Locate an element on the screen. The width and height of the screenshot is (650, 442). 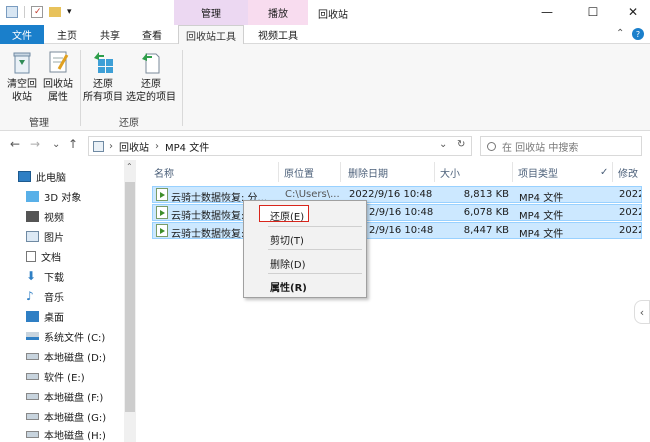
nav-item-drive-h: 本地磁盘 (H:) is located at coordinates (66, 433).